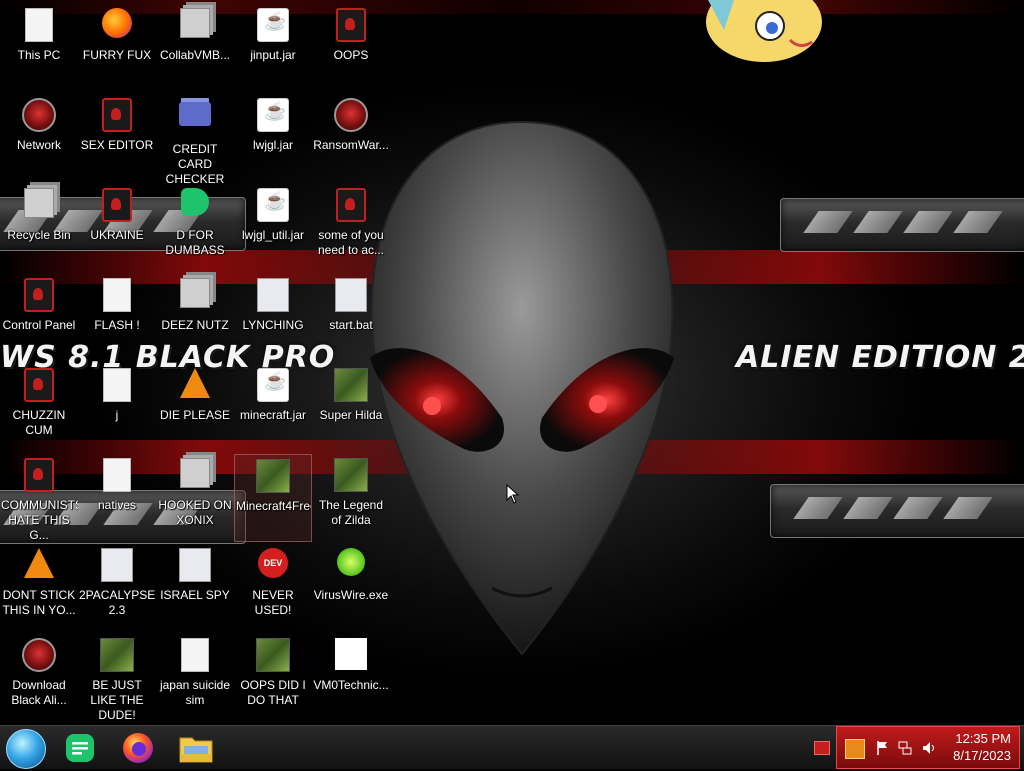 Image resolution: width=1024 pixels, height=771 pixels. I want to click on clock-time: 12:35 PM, so click(983, 738).